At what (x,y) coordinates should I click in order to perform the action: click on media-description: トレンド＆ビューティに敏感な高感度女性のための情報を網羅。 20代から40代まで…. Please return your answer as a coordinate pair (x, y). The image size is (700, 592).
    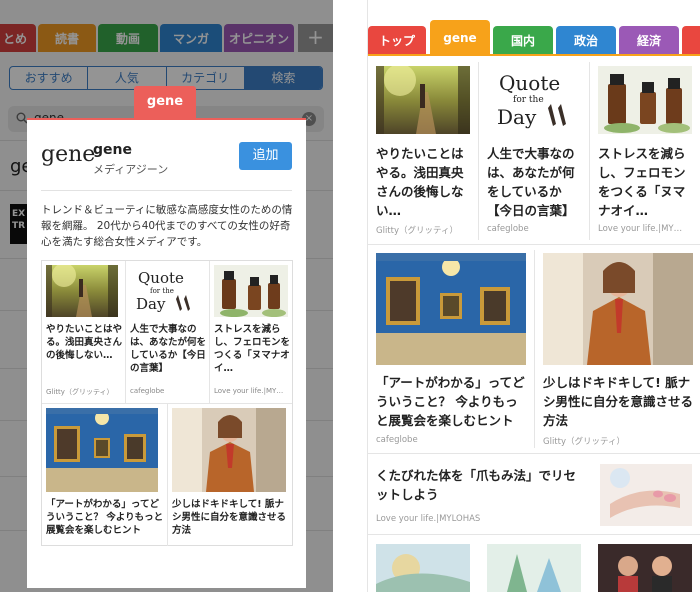
    Looking at the image, I should click on (167, 226).